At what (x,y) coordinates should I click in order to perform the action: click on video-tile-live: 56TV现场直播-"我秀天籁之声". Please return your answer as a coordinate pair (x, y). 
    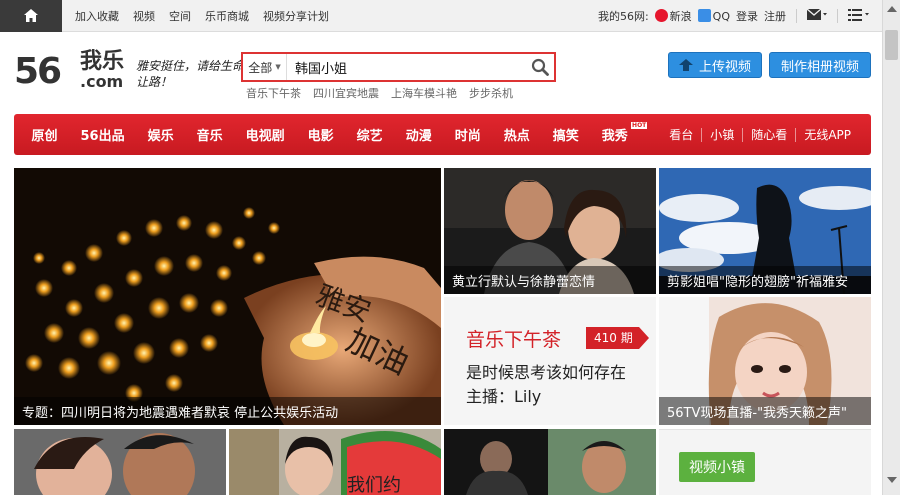
    Looking at the image, I should click on (765, 361).